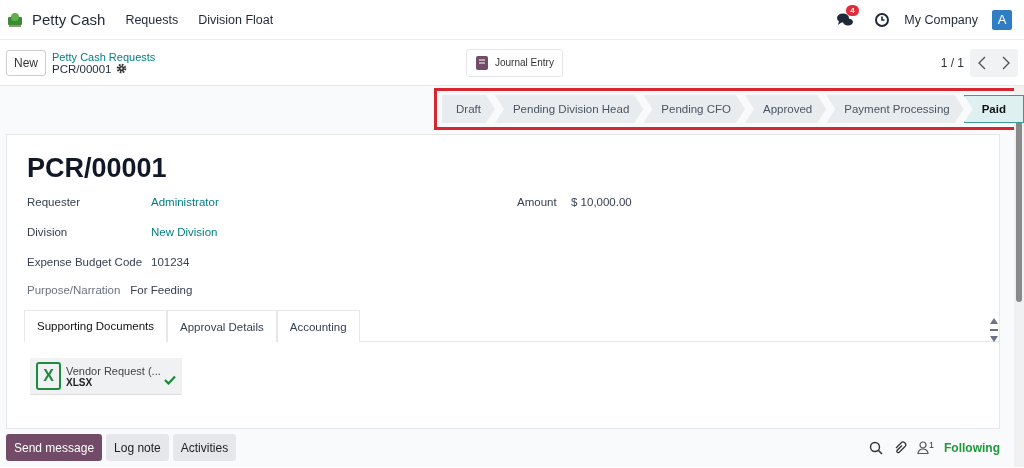 Image resolution: width=1024 pixels, height=468 pixels. What do you see at coordinates (95, 326) in the screenshot?
I see `tab: Supporting Documents` at bounding box center [95, 326].